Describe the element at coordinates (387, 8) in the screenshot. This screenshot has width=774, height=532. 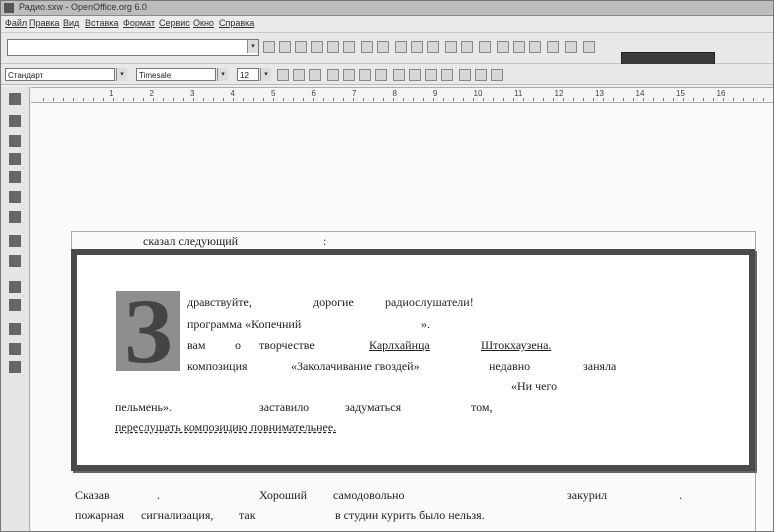
I see `title-bar: Радио.sxw - OpenOffice.org 6.0` at that location.